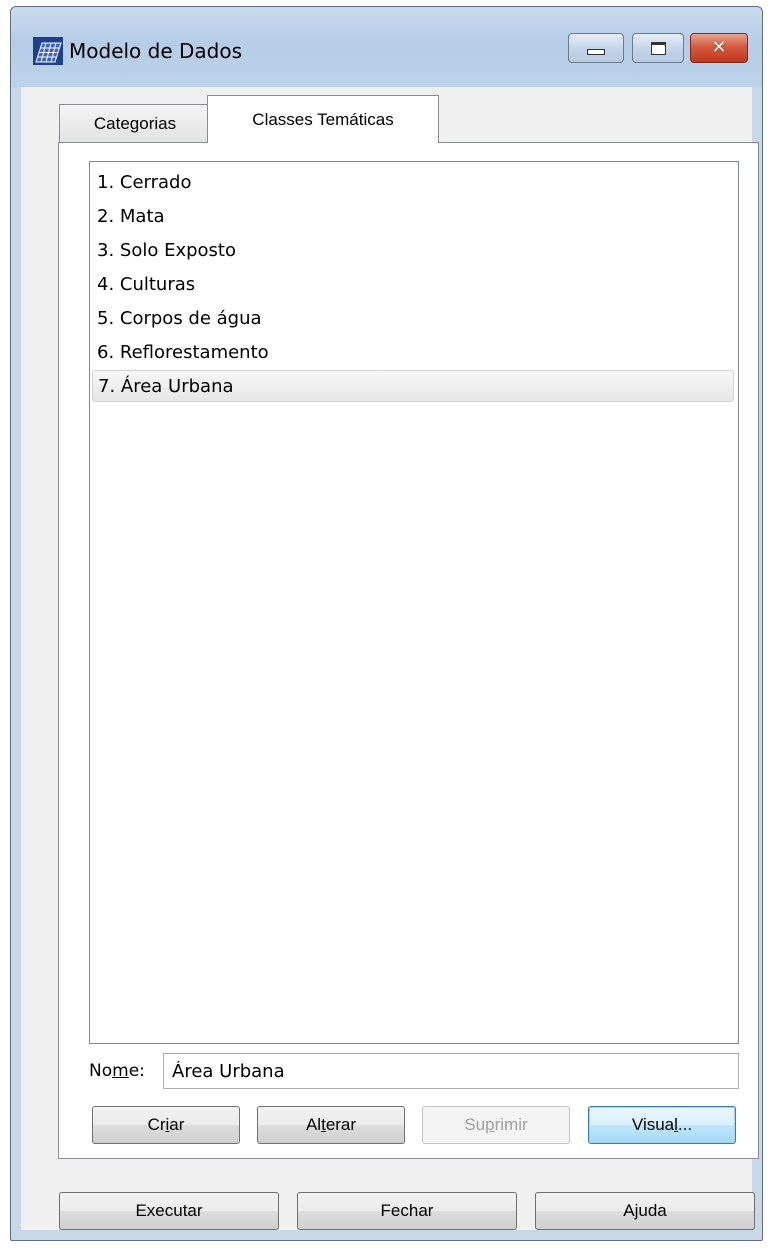 This screenshot has height=1249, width=768. I want to click on nome-label-part: No, so click(101, 1071).